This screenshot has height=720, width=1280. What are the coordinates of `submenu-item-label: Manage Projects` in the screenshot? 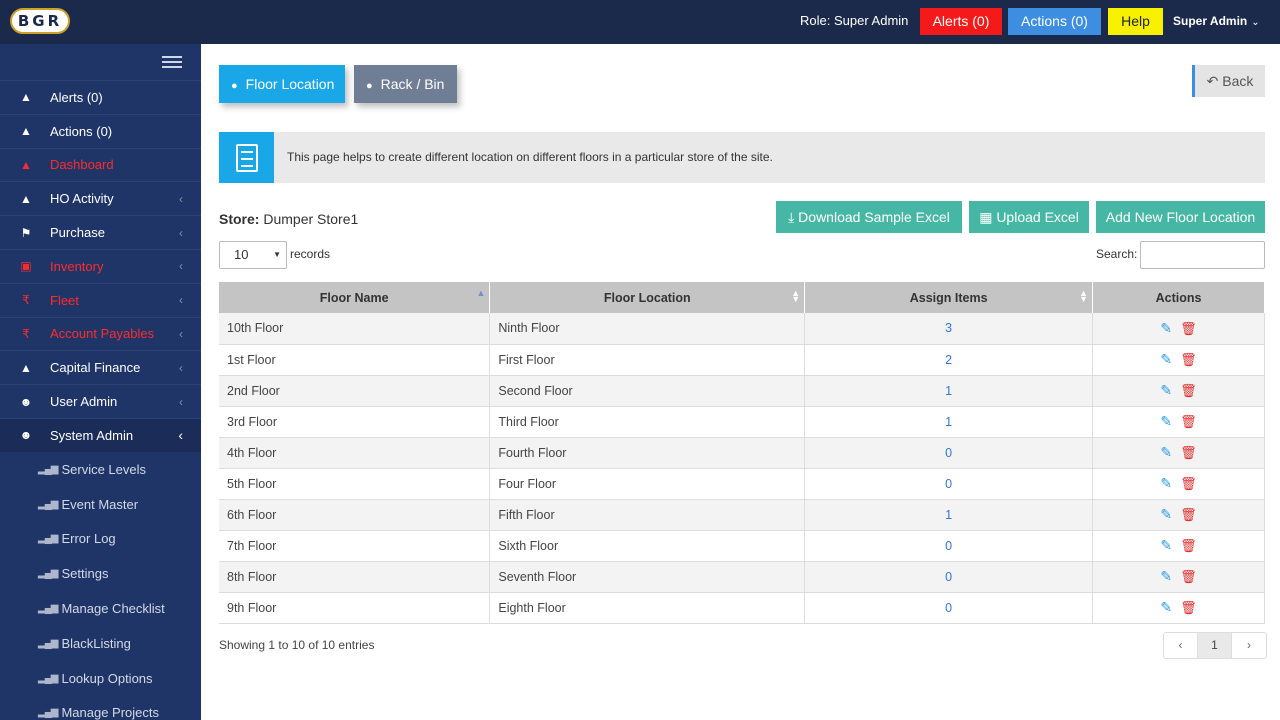 It's located at (110, 712).